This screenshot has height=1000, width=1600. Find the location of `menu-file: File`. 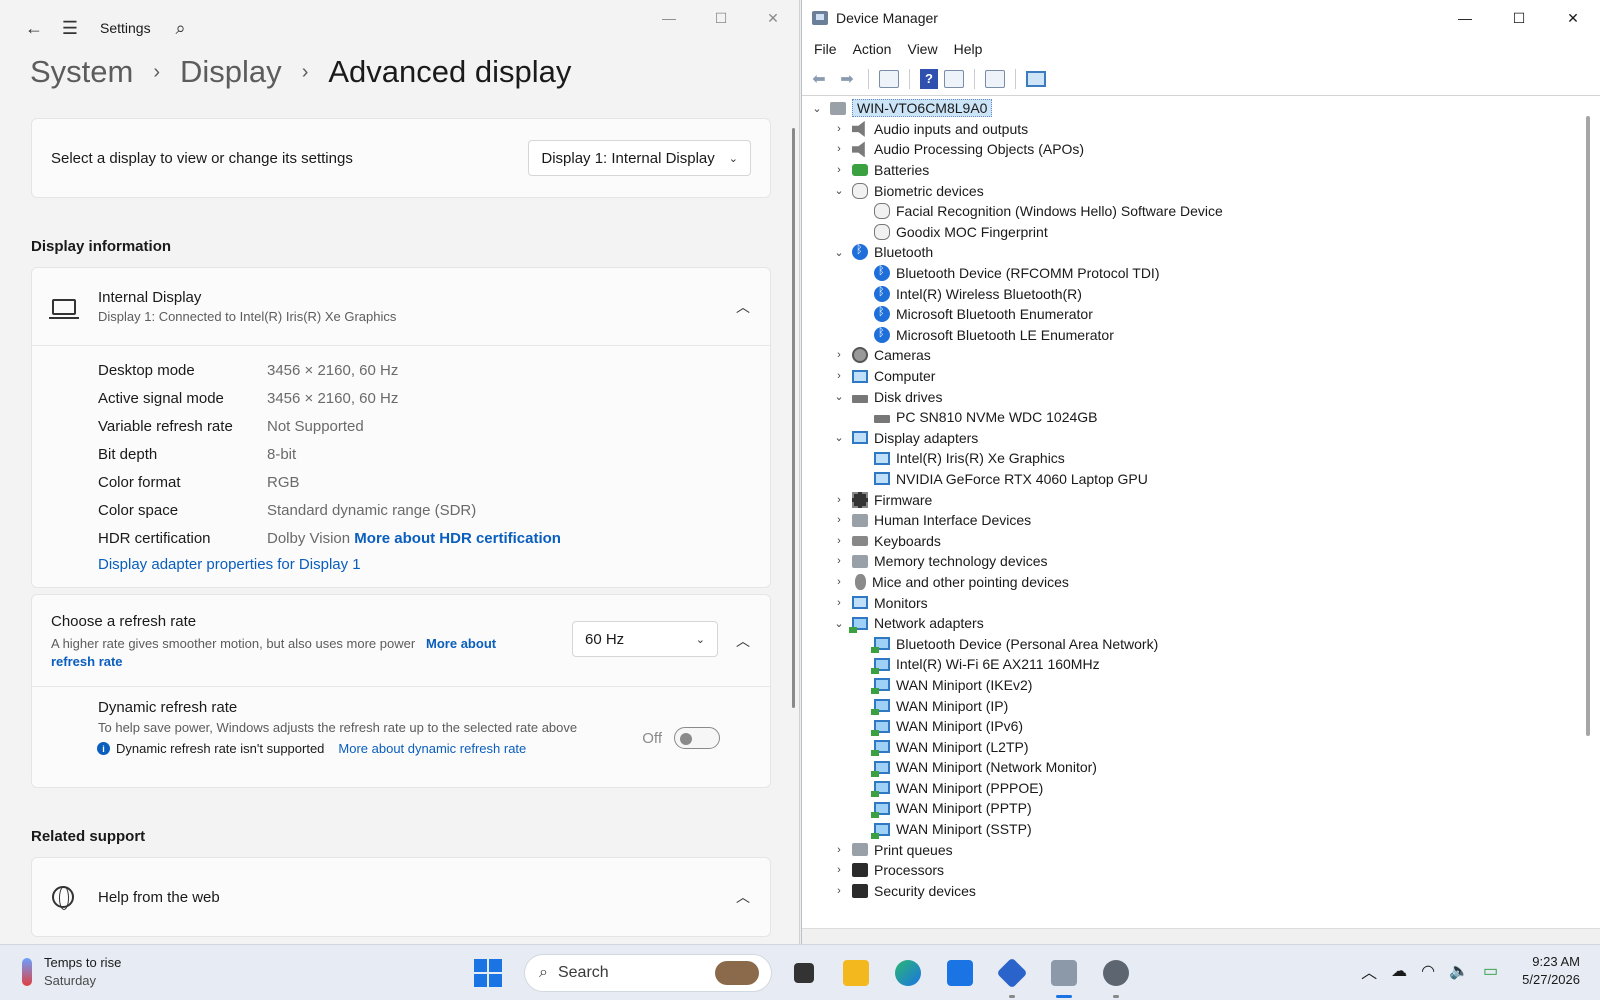

menu-file: File is located at coordinates (825, 49).